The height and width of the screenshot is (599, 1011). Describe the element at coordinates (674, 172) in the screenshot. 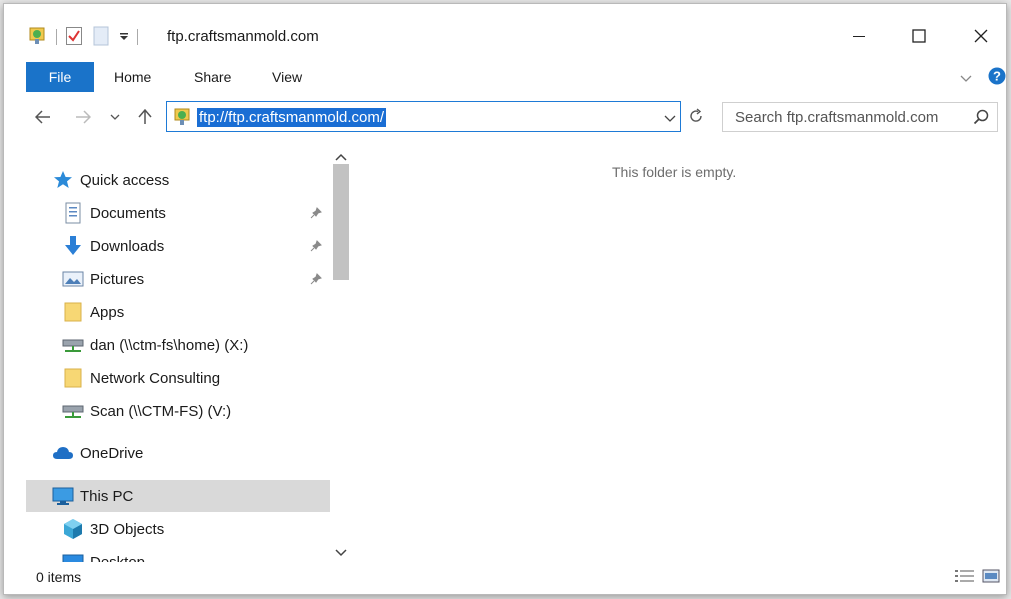

I see `empty-folder-message: This folder is empty.` at that location.